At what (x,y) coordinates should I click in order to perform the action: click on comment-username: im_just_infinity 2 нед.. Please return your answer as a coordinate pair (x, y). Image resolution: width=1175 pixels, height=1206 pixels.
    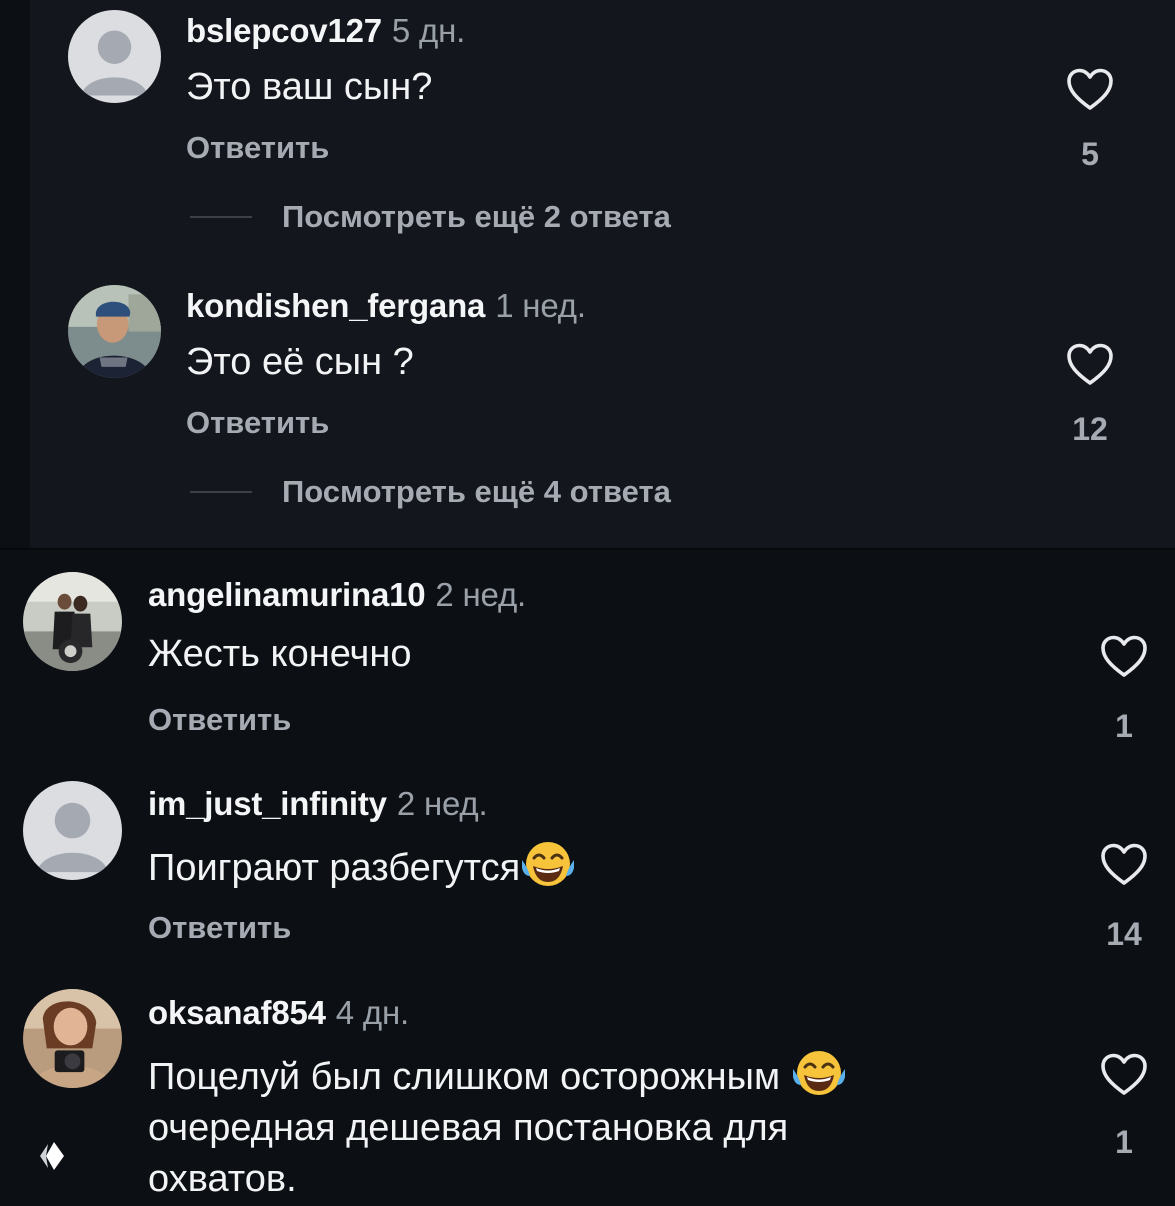
    Looking at the image, I should click on (318, 804).